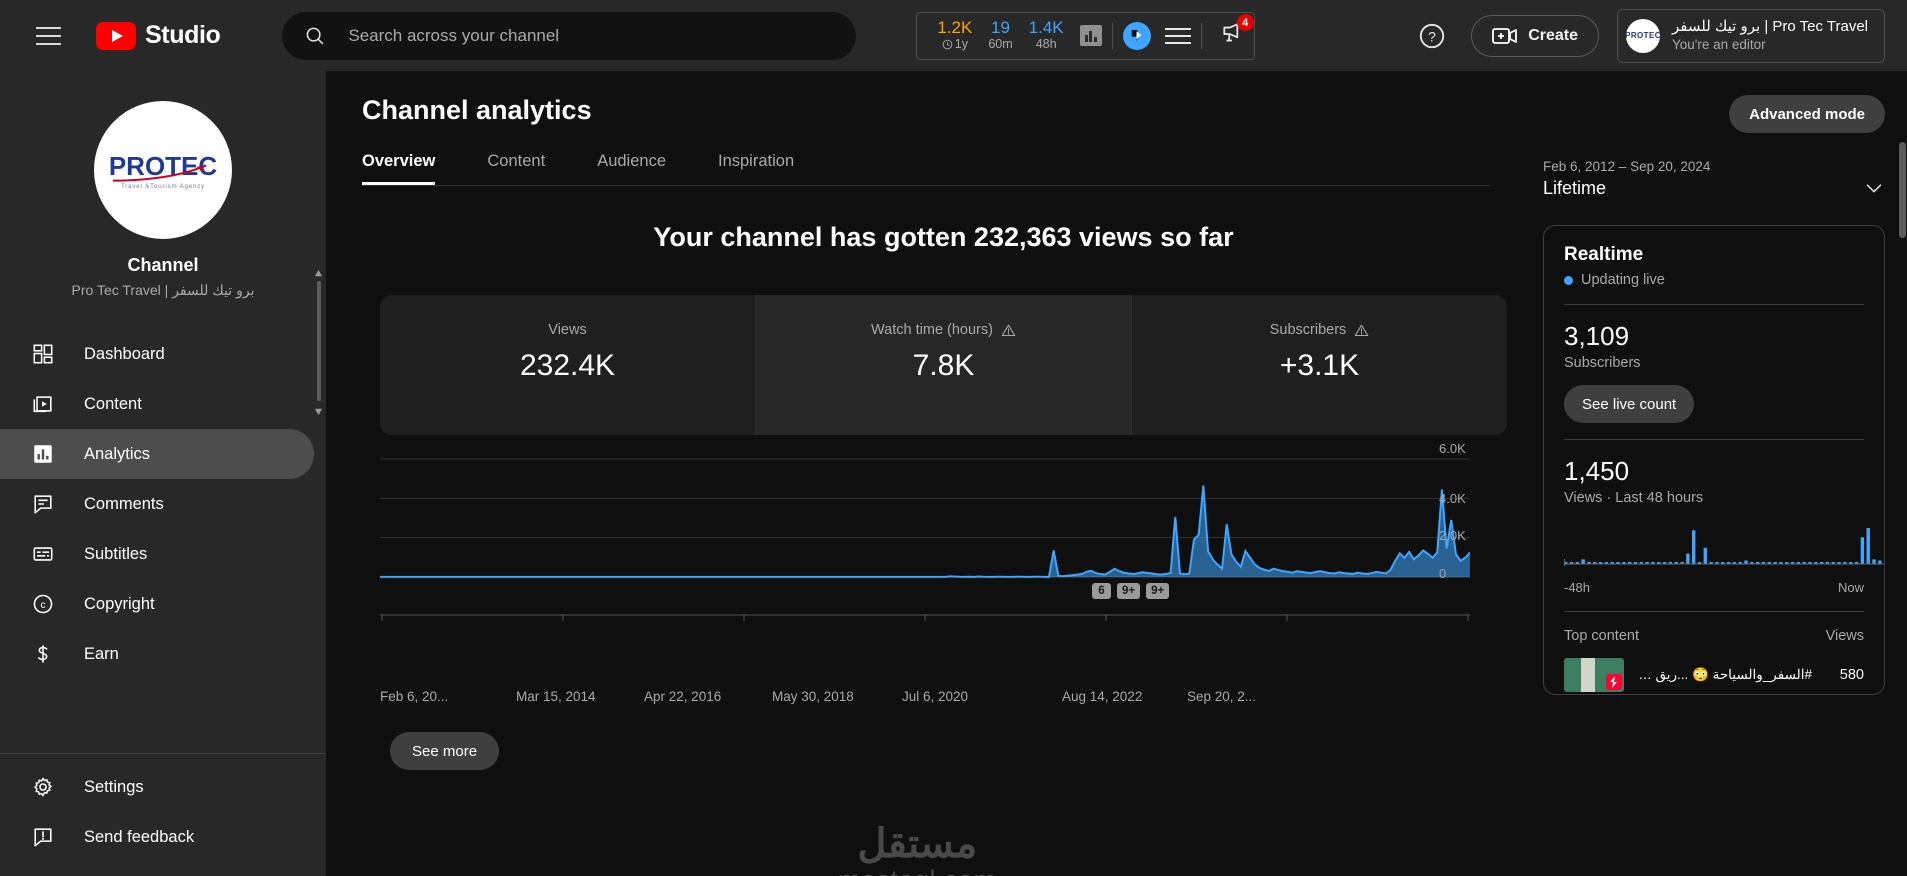 The width and height of the screenshot is (1907, 876). What do you see at coordinates (1177, 35) in the screenshot?
I see `studio-menu-icon` at bounding box center [1177, 35].